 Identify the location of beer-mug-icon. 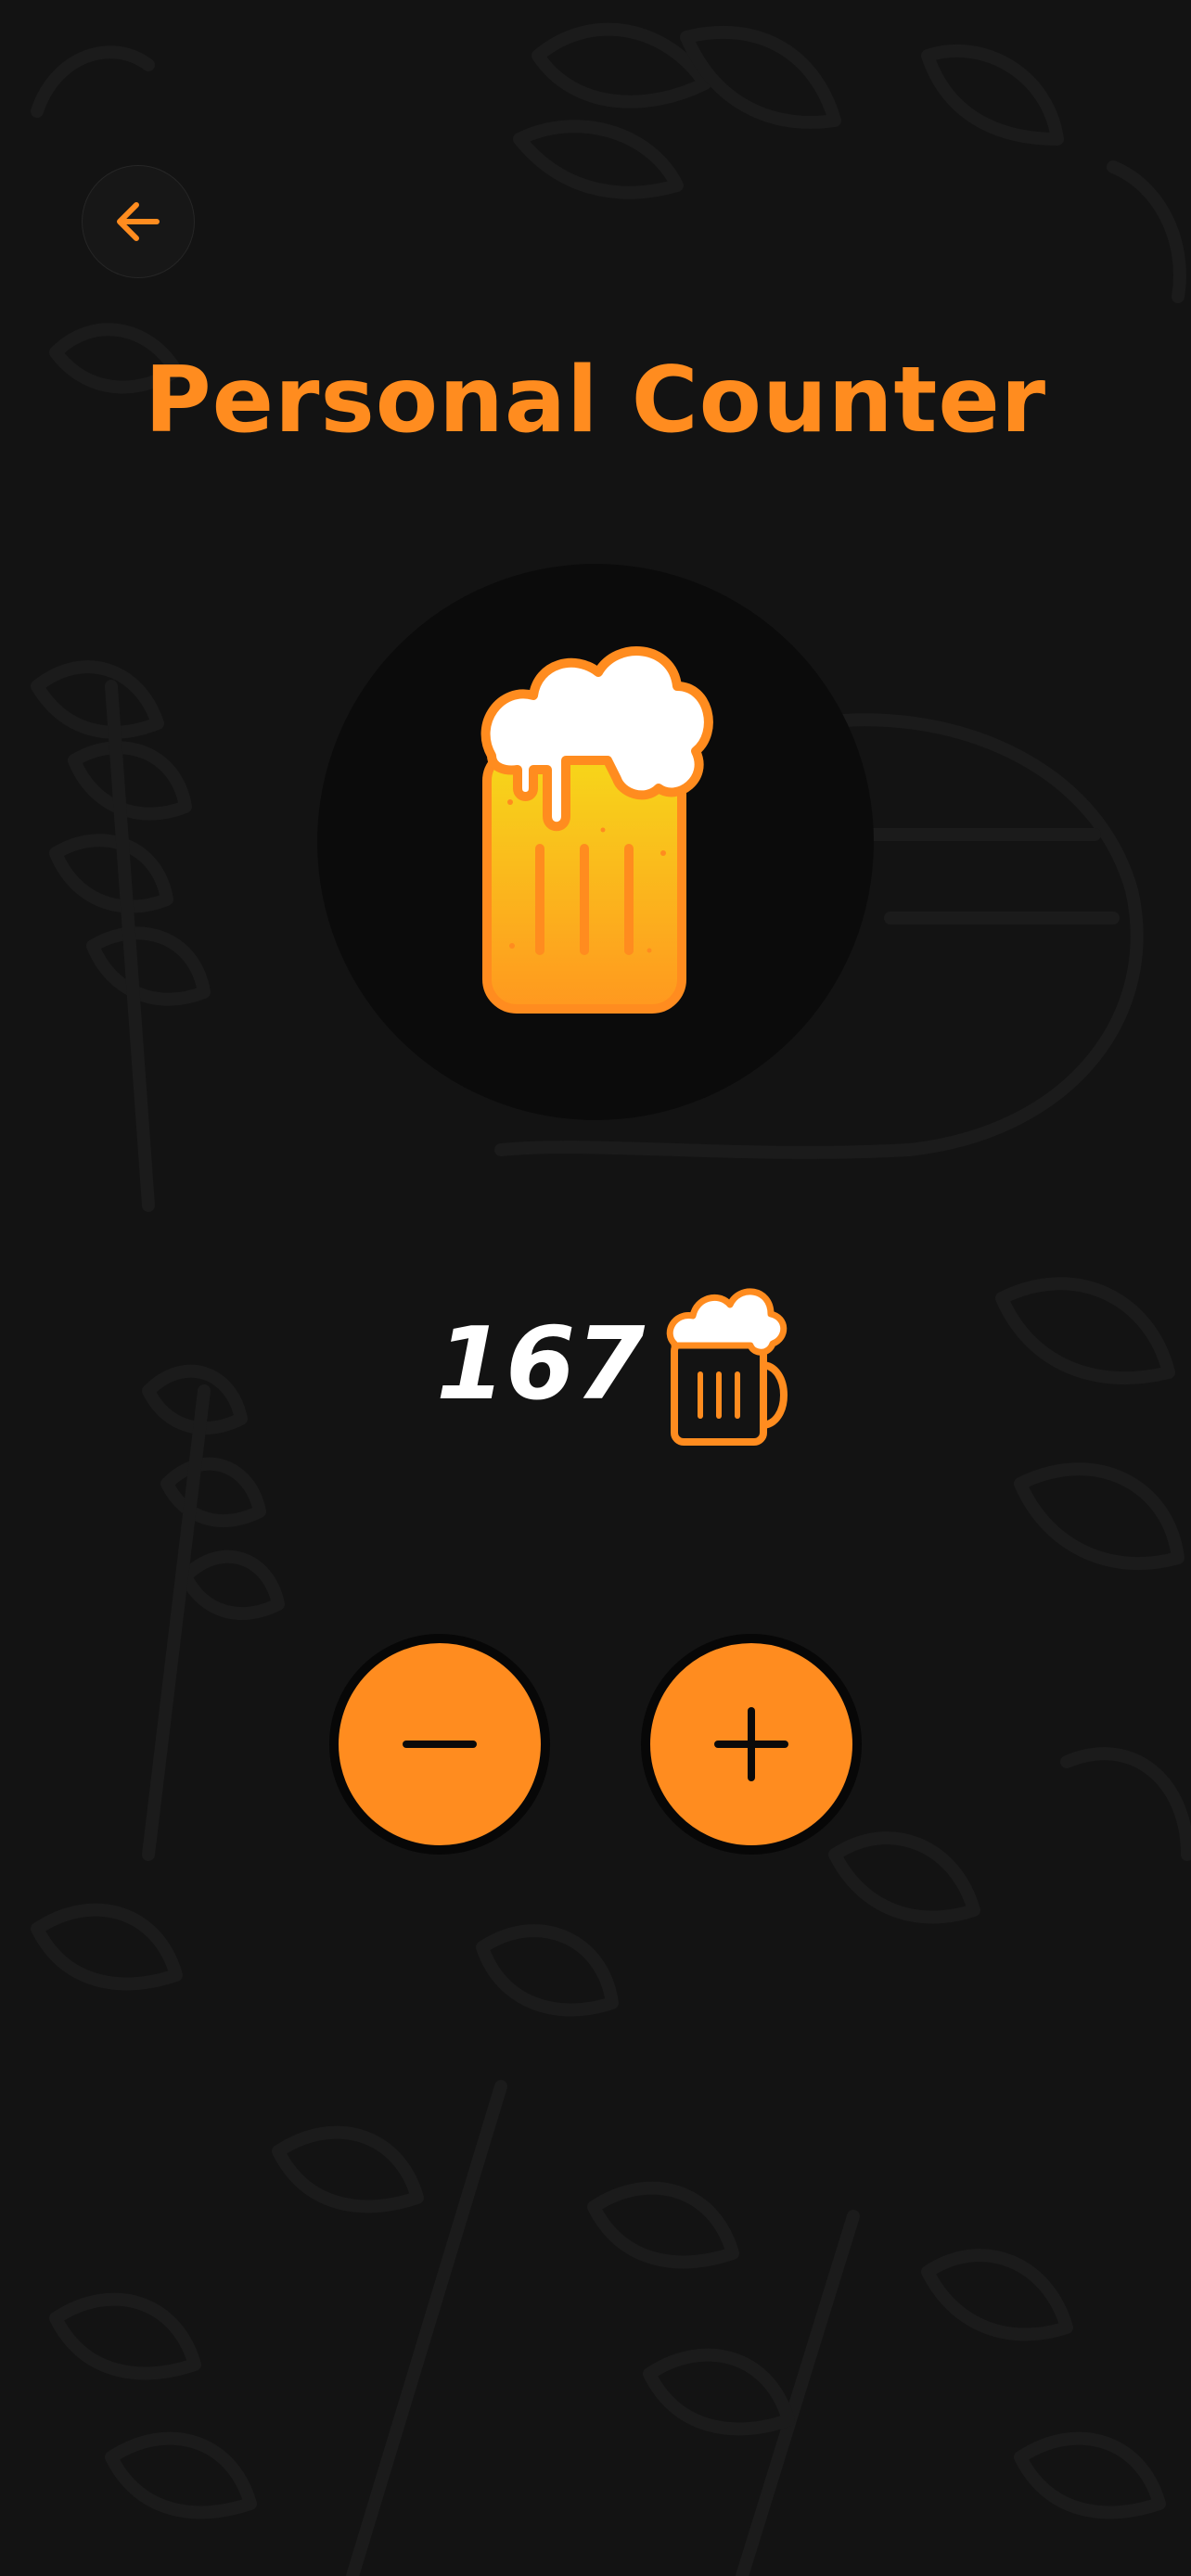
(727, 1367).